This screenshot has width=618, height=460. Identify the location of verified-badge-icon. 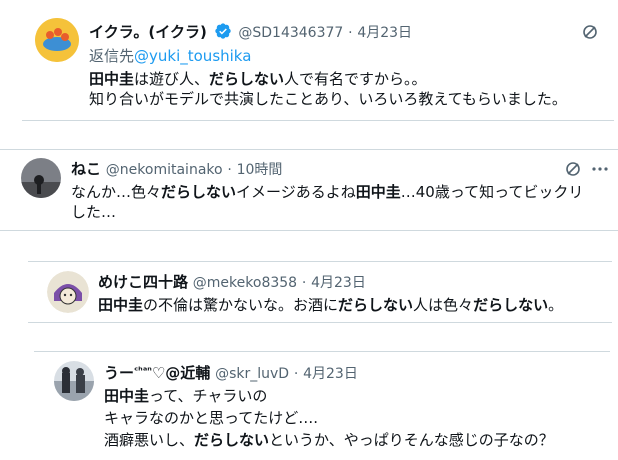
(222, 31).